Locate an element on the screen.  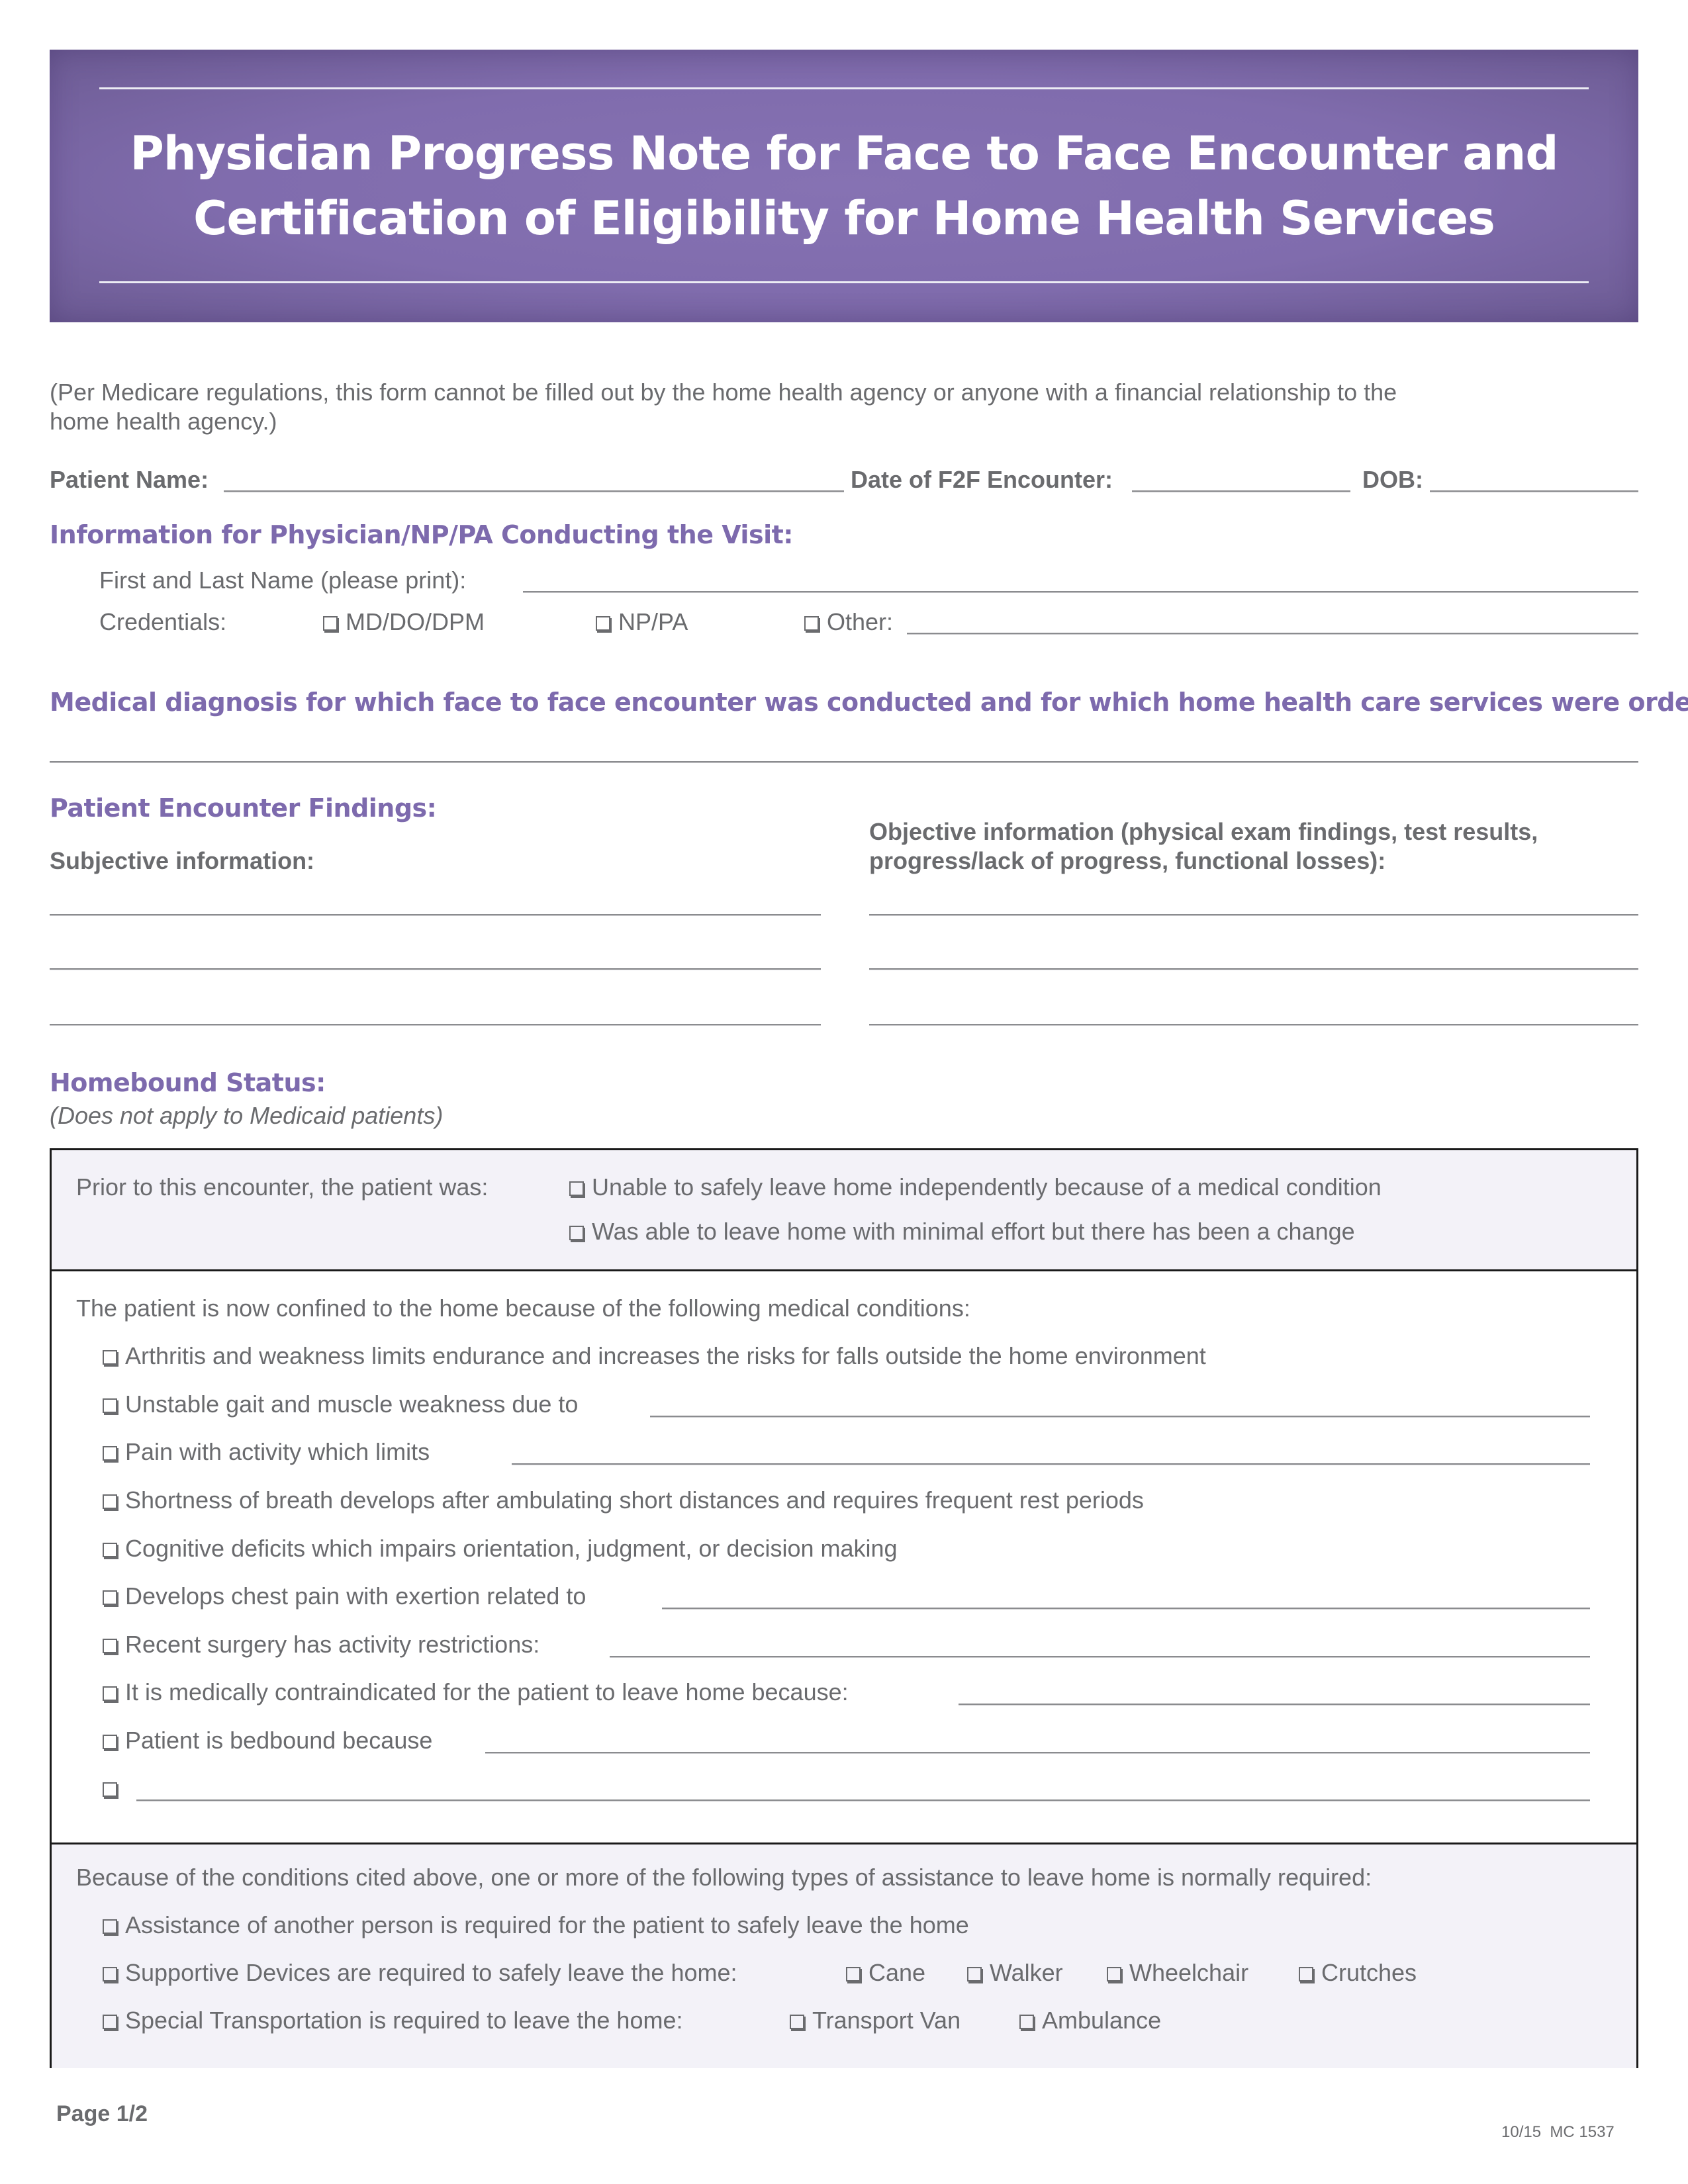
device-crutches: Crutches is located at coordinates (1358, 1972).